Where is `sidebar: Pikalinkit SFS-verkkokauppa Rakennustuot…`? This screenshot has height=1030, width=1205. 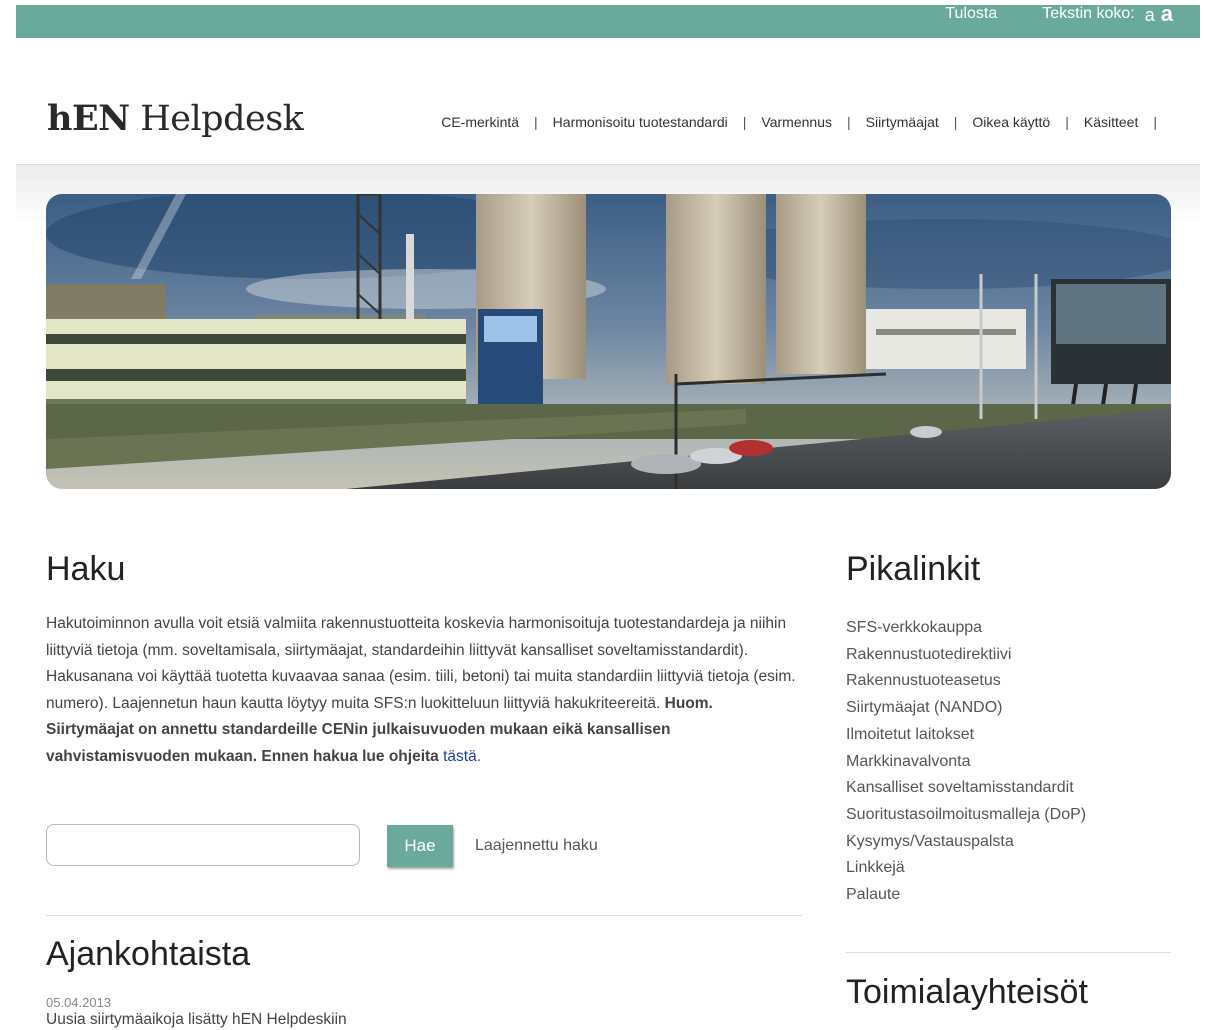
sidebar: Pikalinkit SFS-verkkokauppa Rakennustuot… is located at coordinates (1008, 780).